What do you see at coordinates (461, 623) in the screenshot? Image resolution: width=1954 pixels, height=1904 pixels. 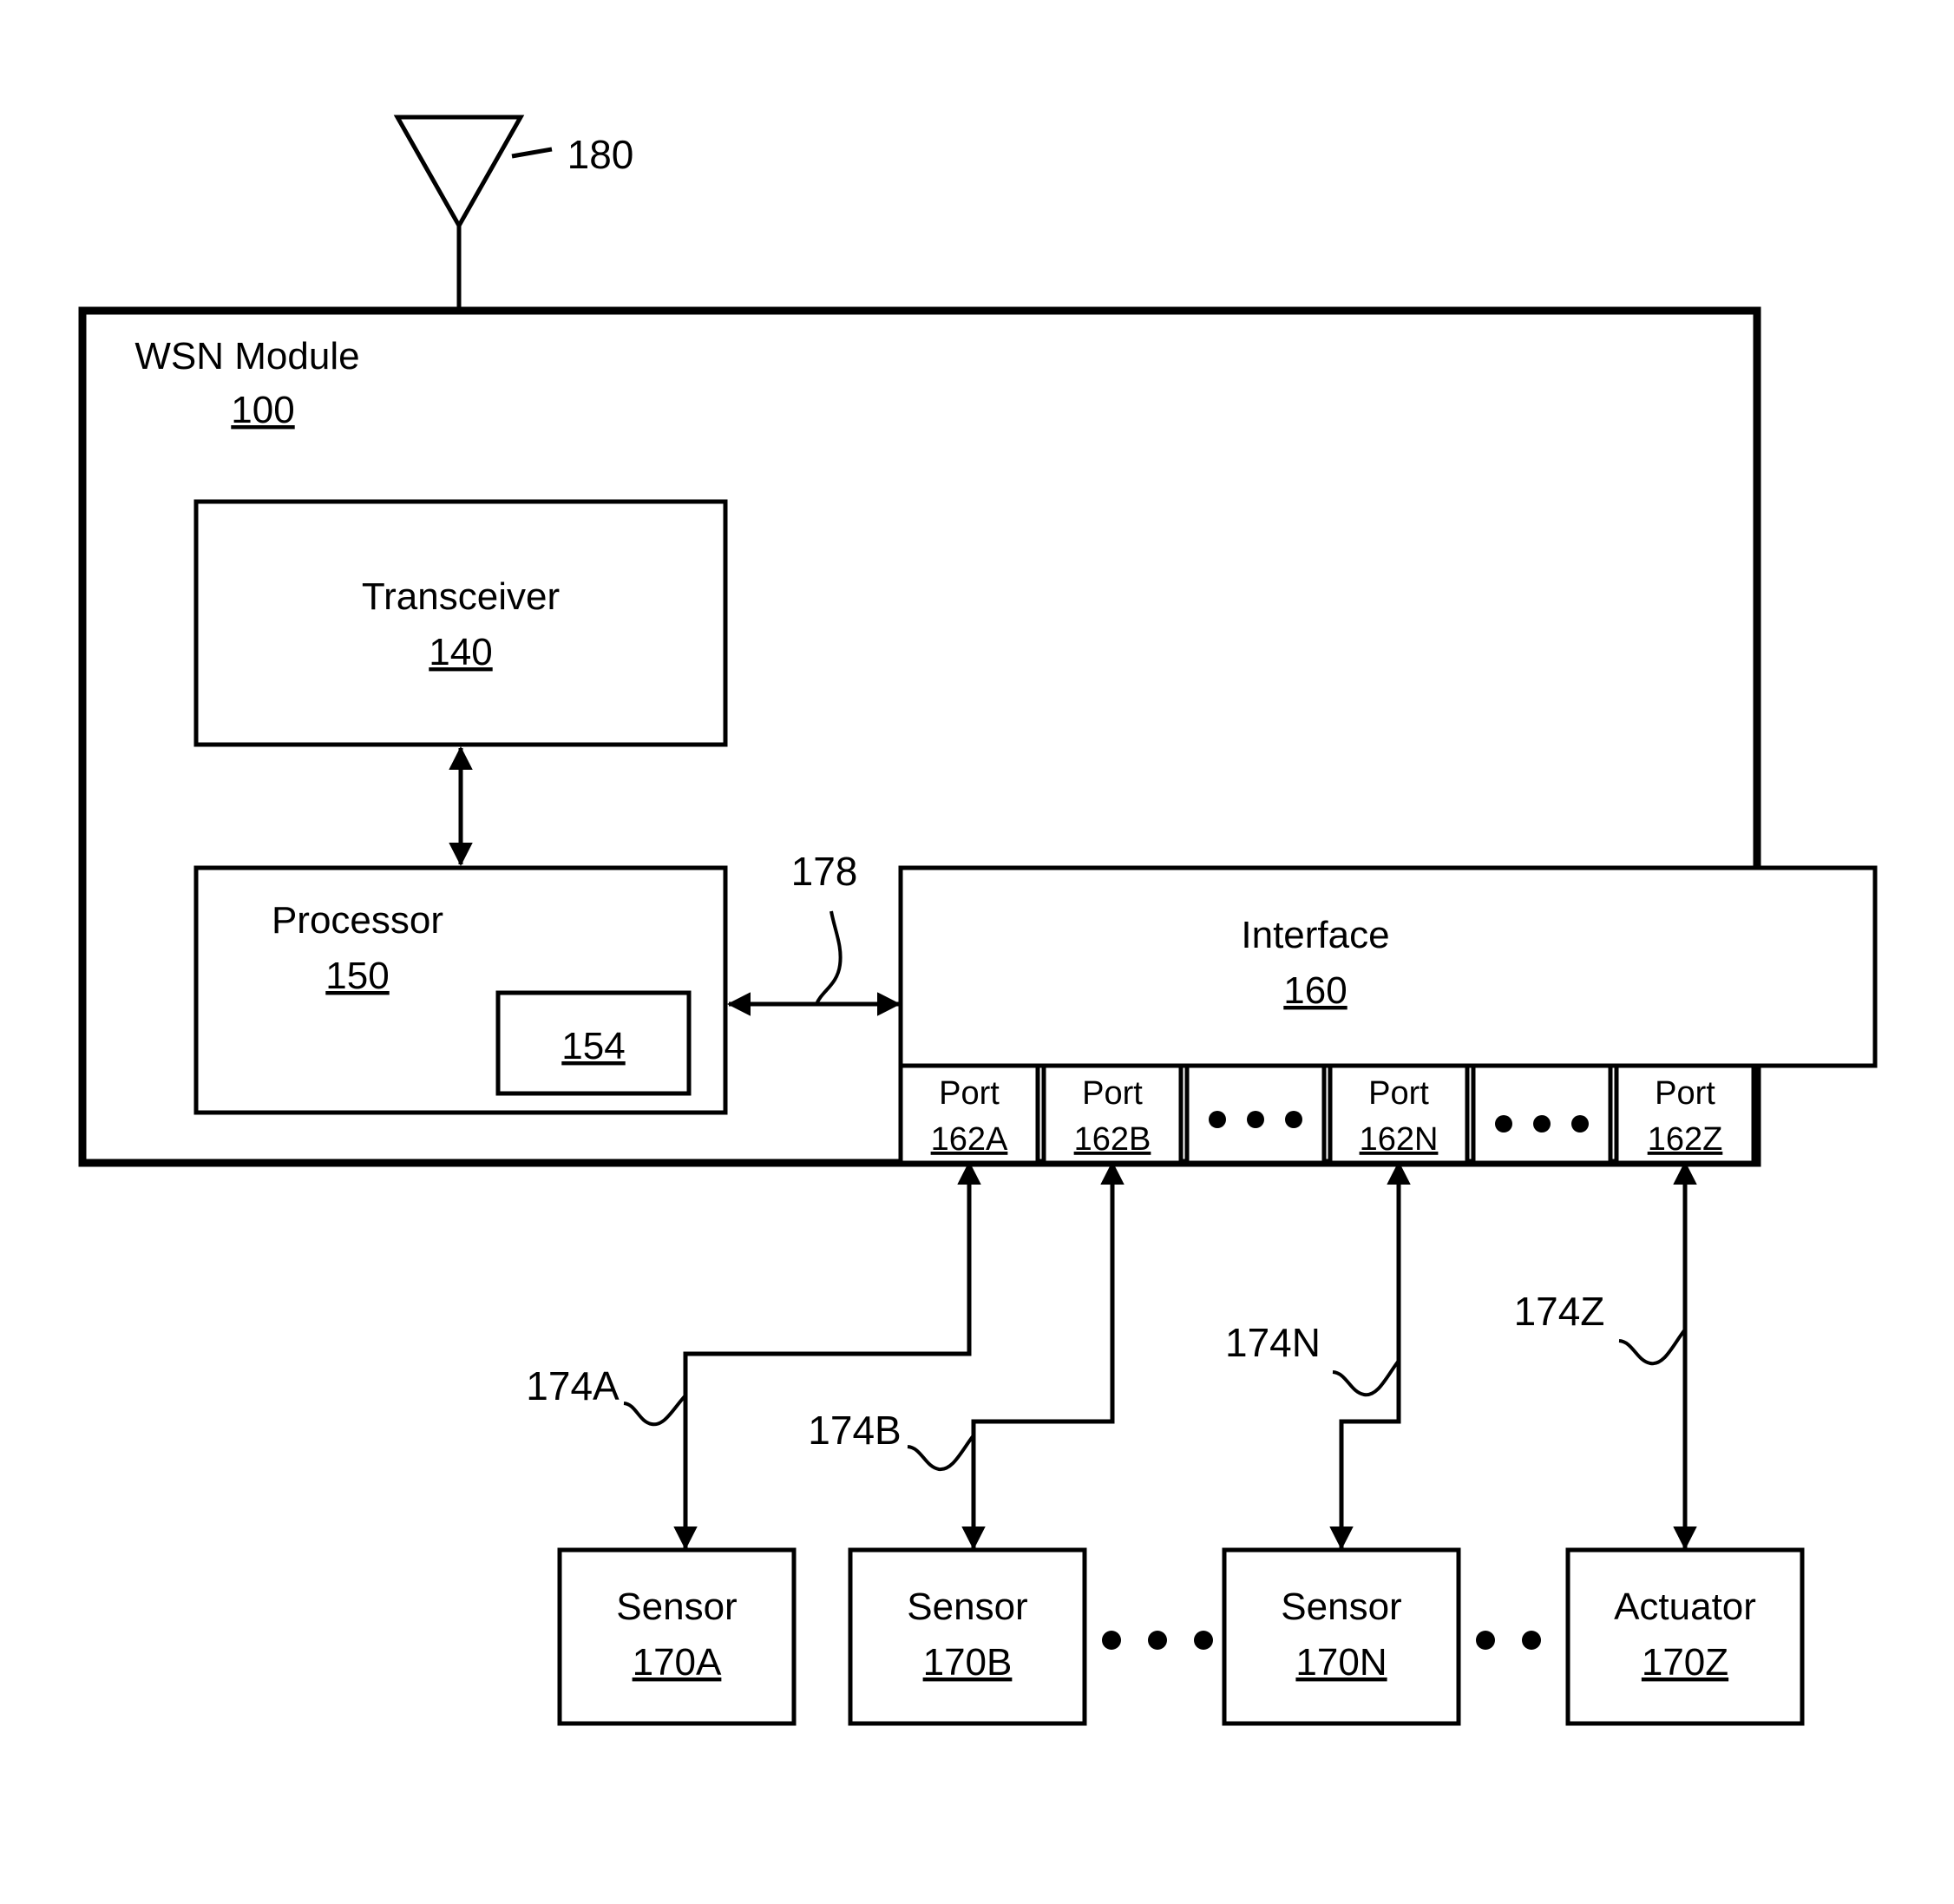 I see `transceiver-box` at bounding box center [461, 623].